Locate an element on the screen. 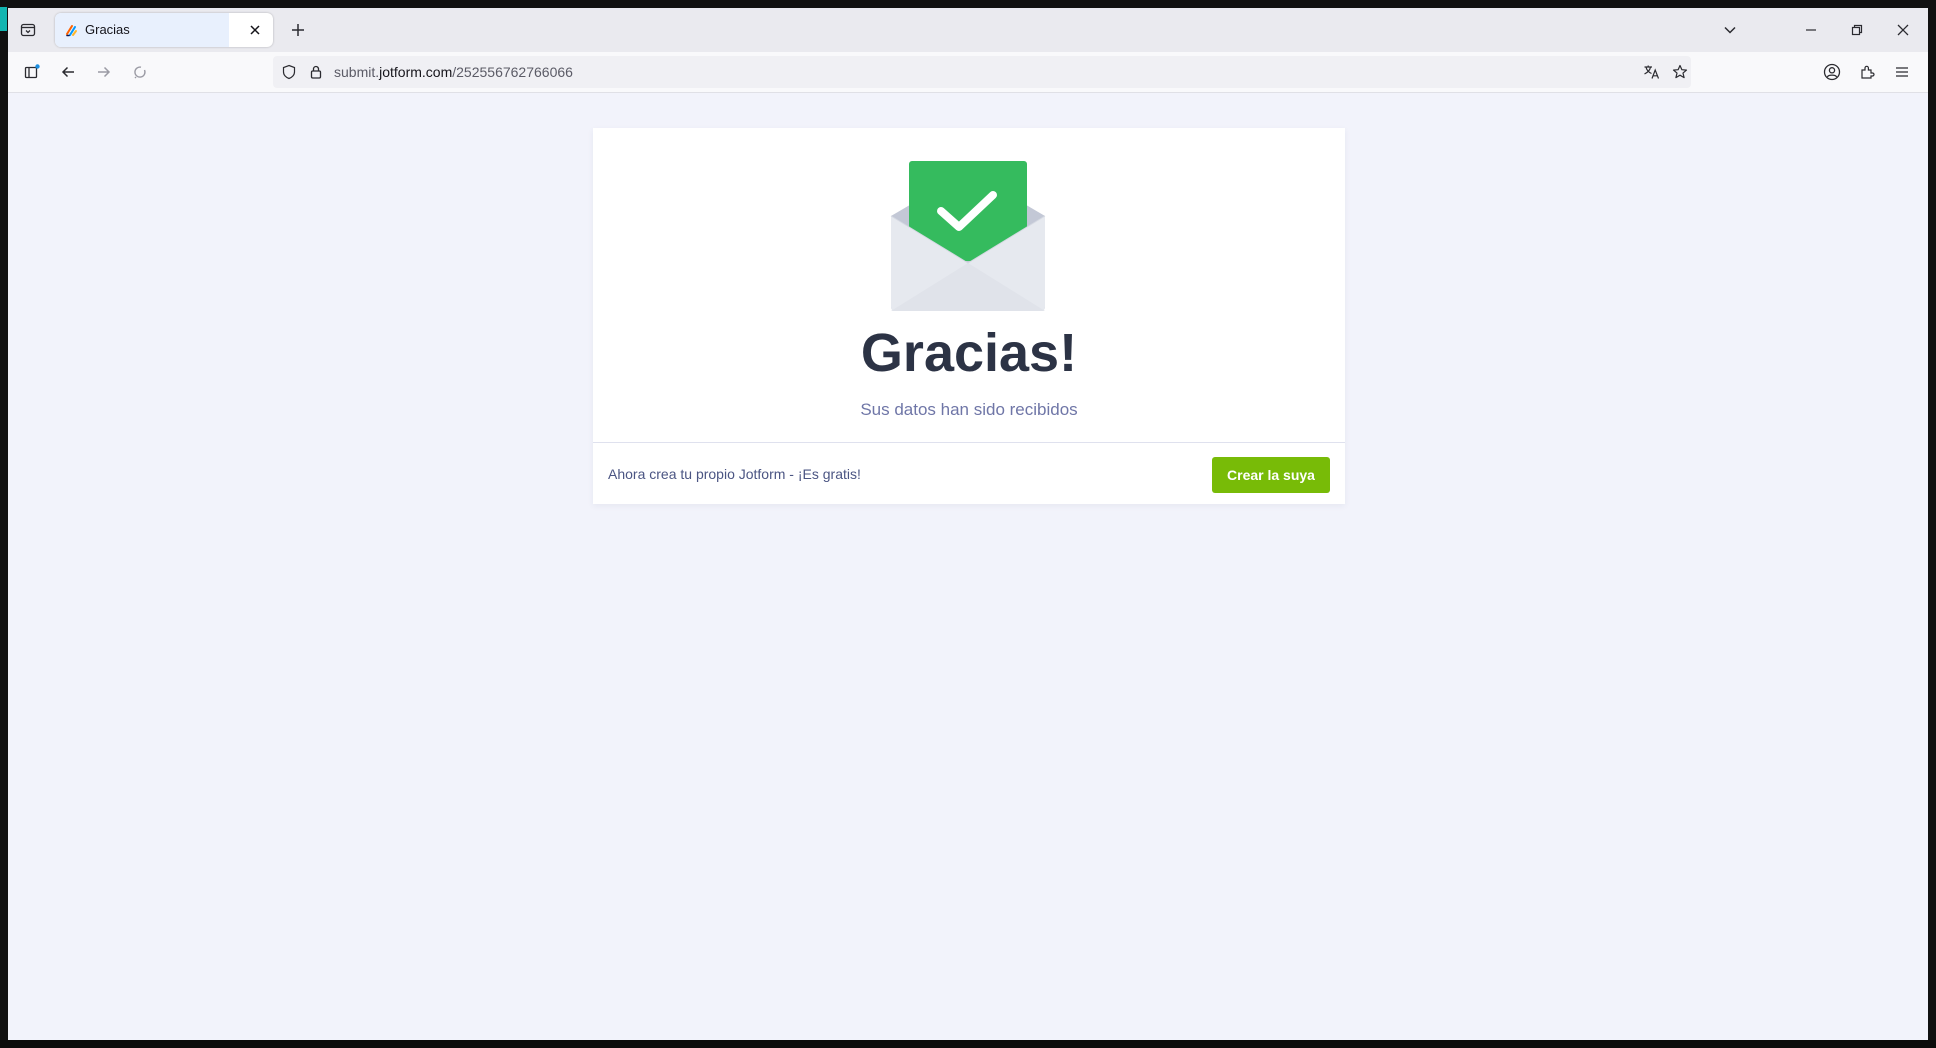  extensions-icon is located at coordinates (1867, 72).